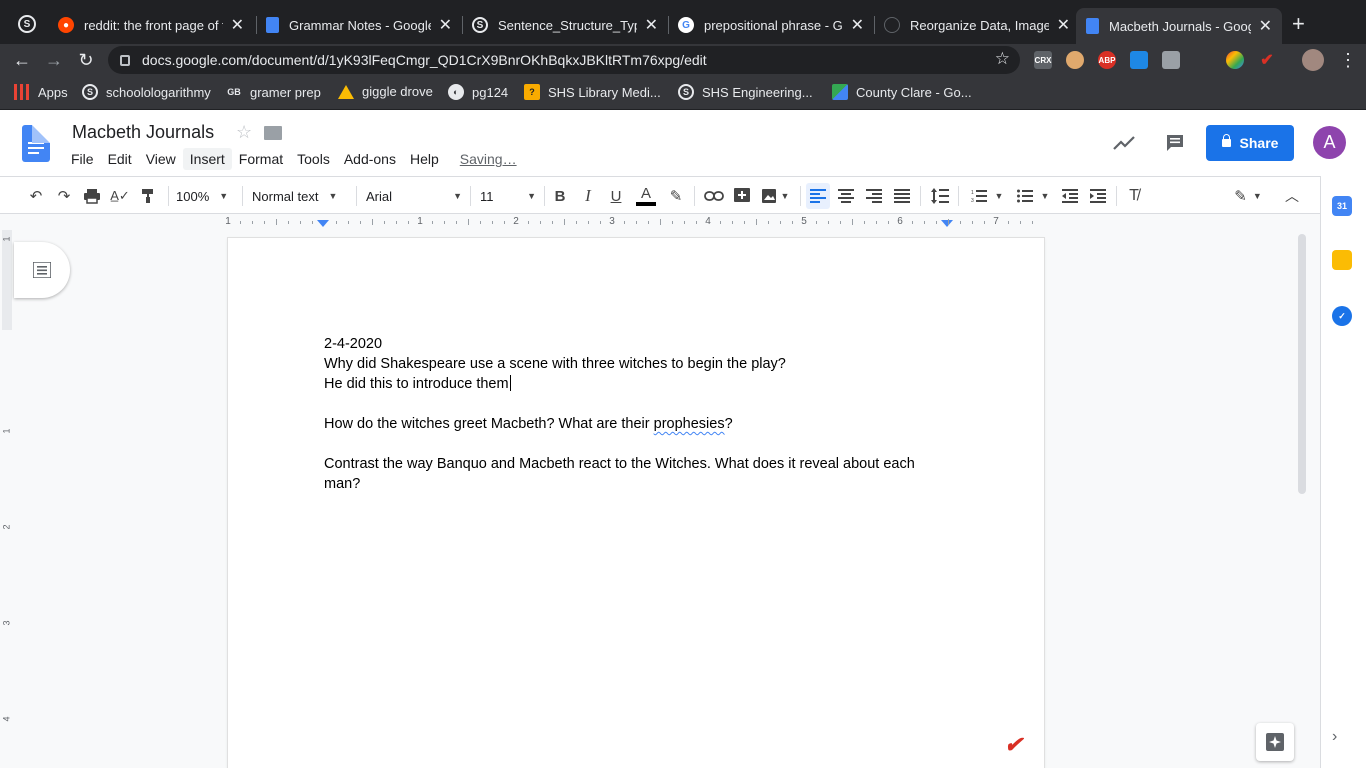  Describe the element at coordinates (646, 196) in the screenshot. I see `text-color-icon: A` at that location.